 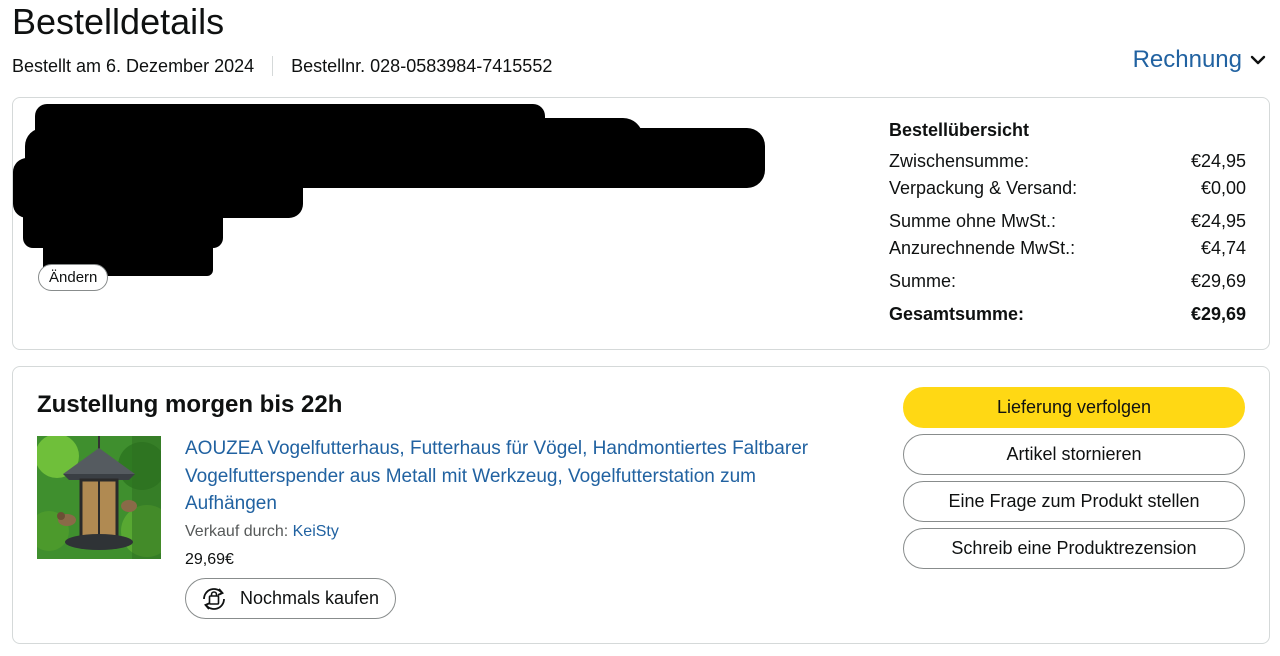 What do you see at coordinates (190, 404) in the screenshot?
I see `delivery-status: Zustellung morgen bis 22h` at bounding box center [190, 404].